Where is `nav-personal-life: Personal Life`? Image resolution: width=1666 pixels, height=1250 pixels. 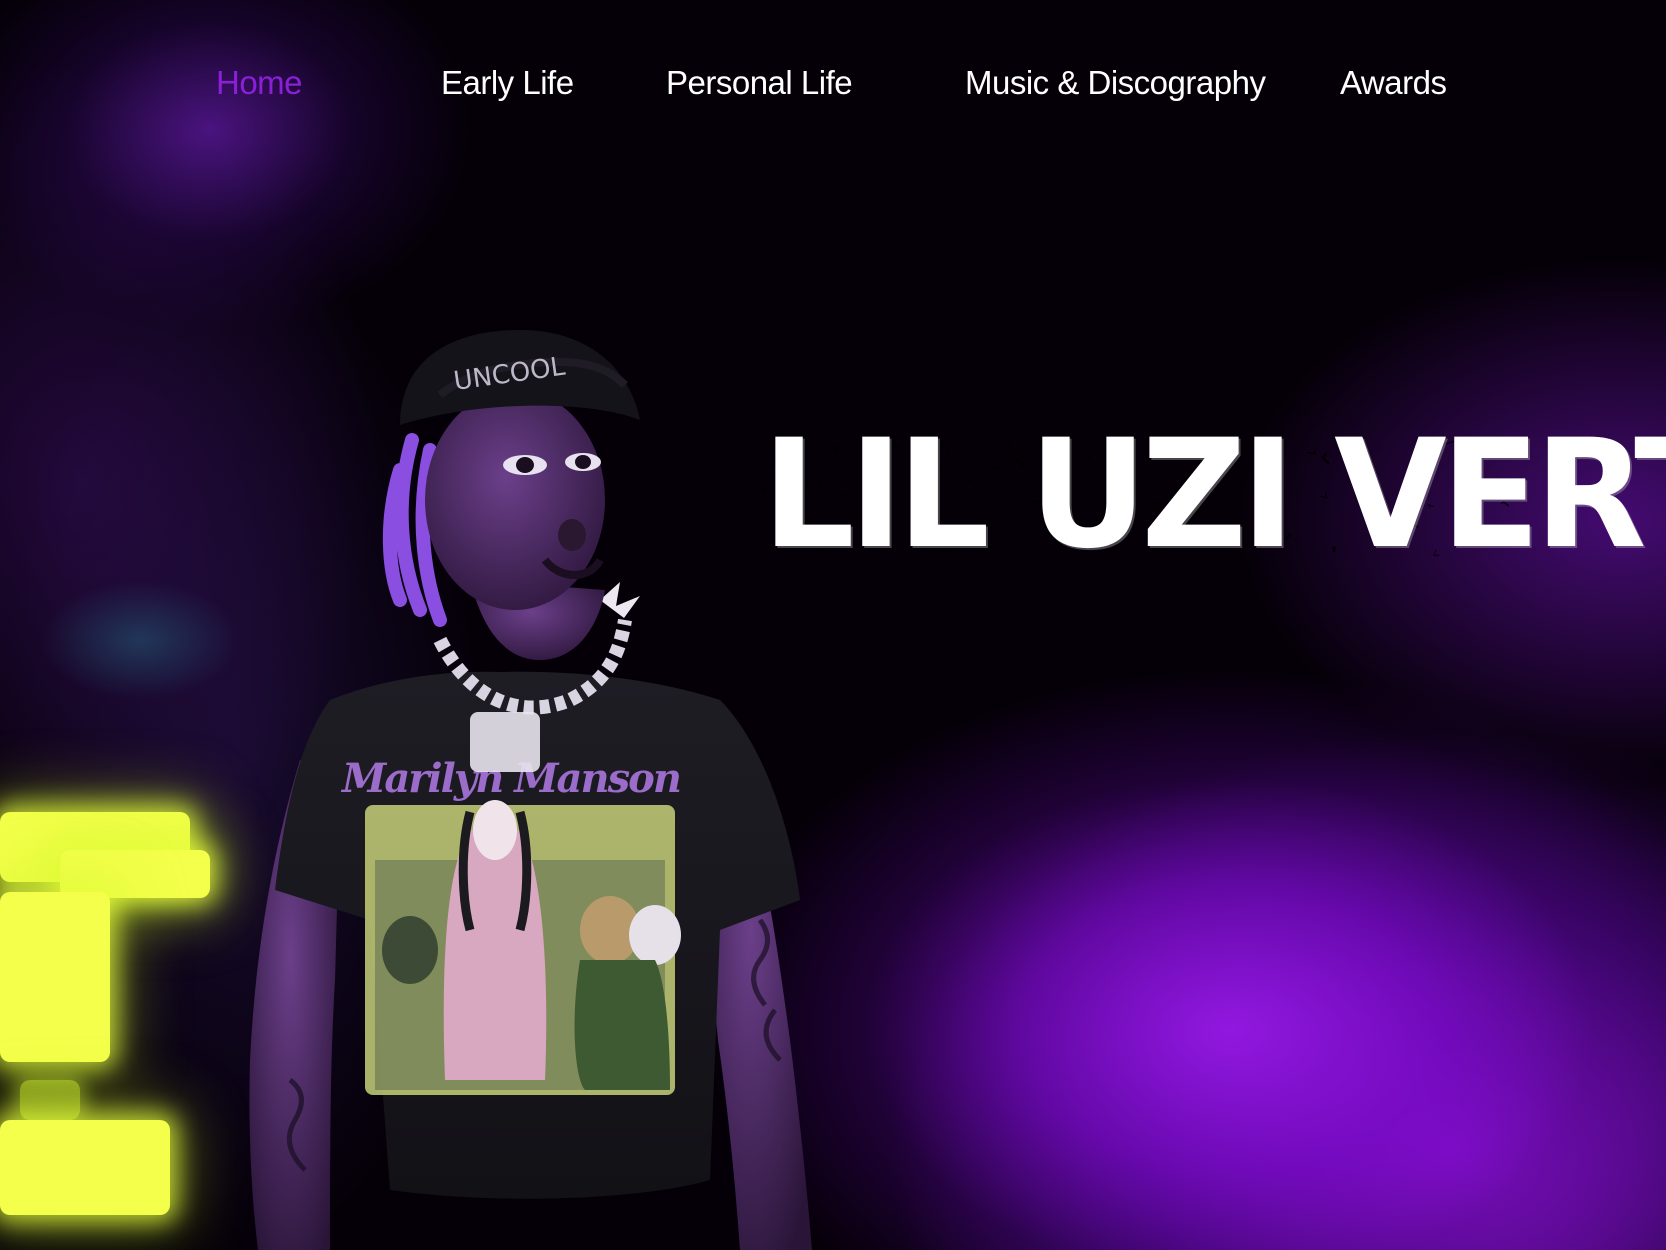 nav-personal-life: Personal Life is located at coordinates (759, 83).